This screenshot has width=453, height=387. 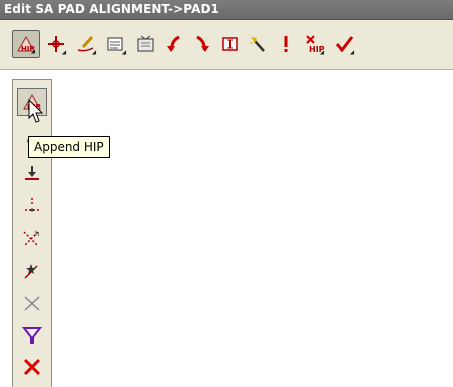 I want to click on hip-flyout-panel: HIP h, so click(x=32, y=233).